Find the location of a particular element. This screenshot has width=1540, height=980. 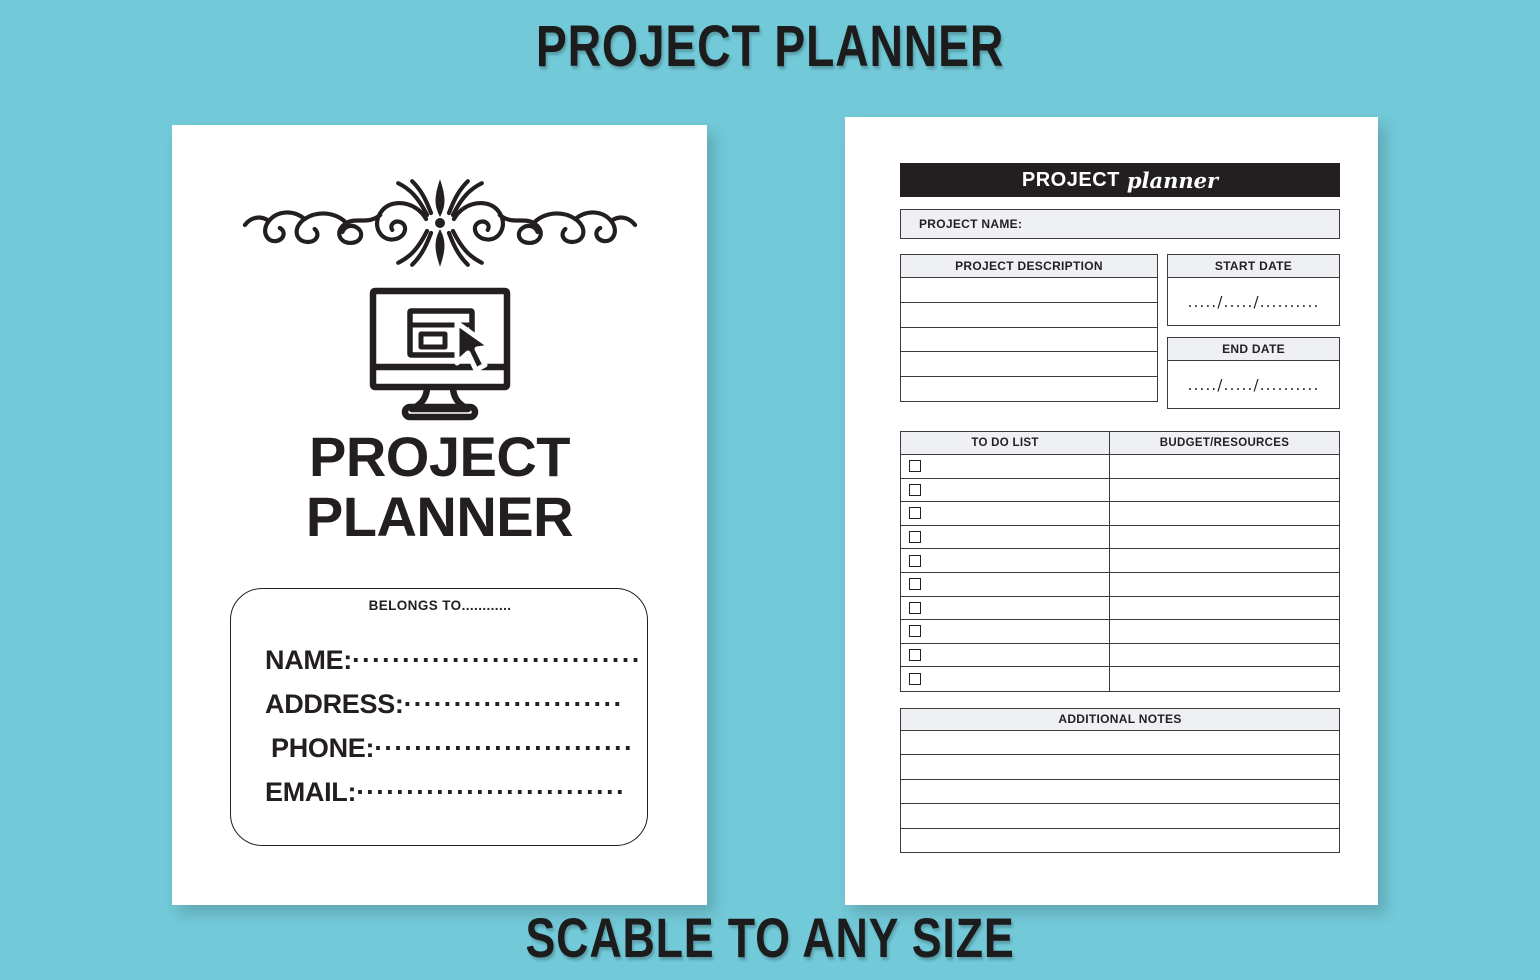

page-title: PROJECT PLANNER is located at coordinates (439, 487).